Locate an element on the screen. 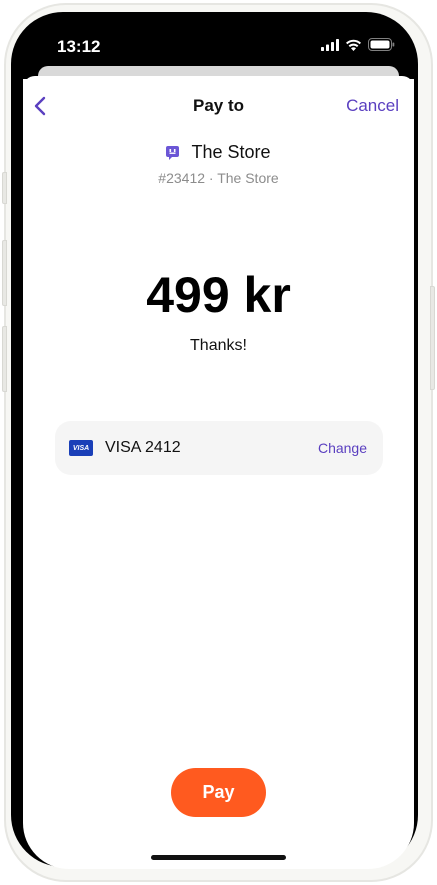  payment-amount: 499 kr is located at coordinates (218, 295).